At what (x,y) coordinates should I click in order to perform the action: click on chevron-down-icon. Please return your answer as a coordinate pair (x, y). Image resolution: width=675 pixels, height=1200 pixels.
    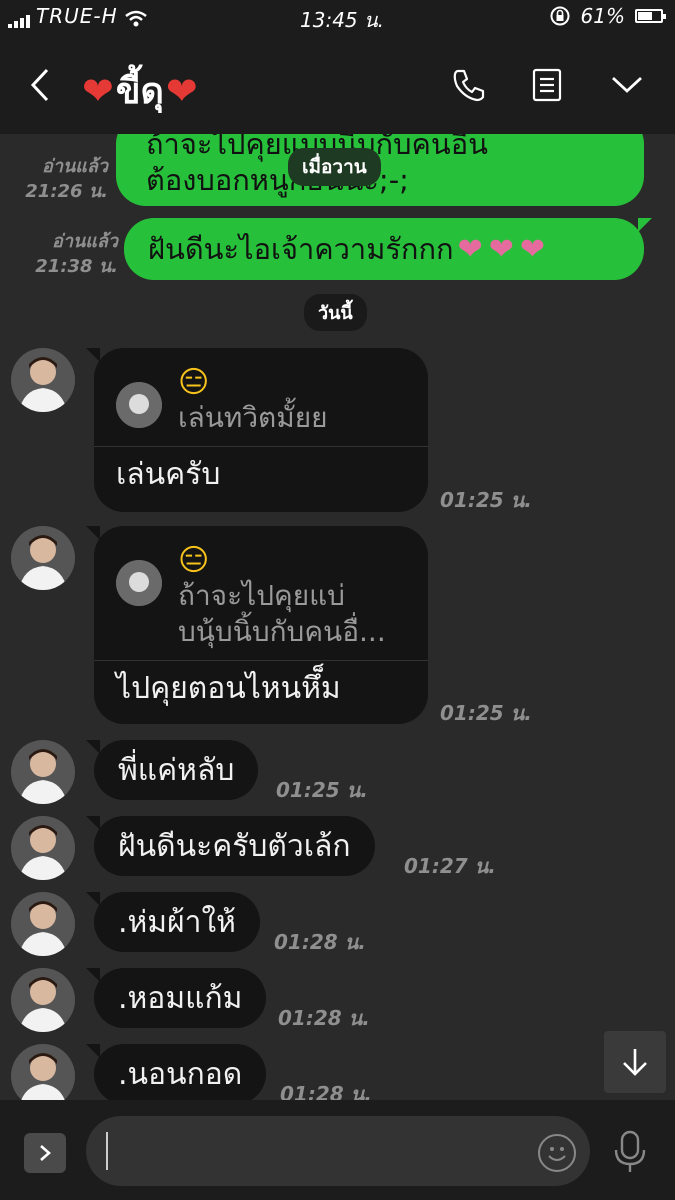
    Looking at the image, I should click on (627, 84).